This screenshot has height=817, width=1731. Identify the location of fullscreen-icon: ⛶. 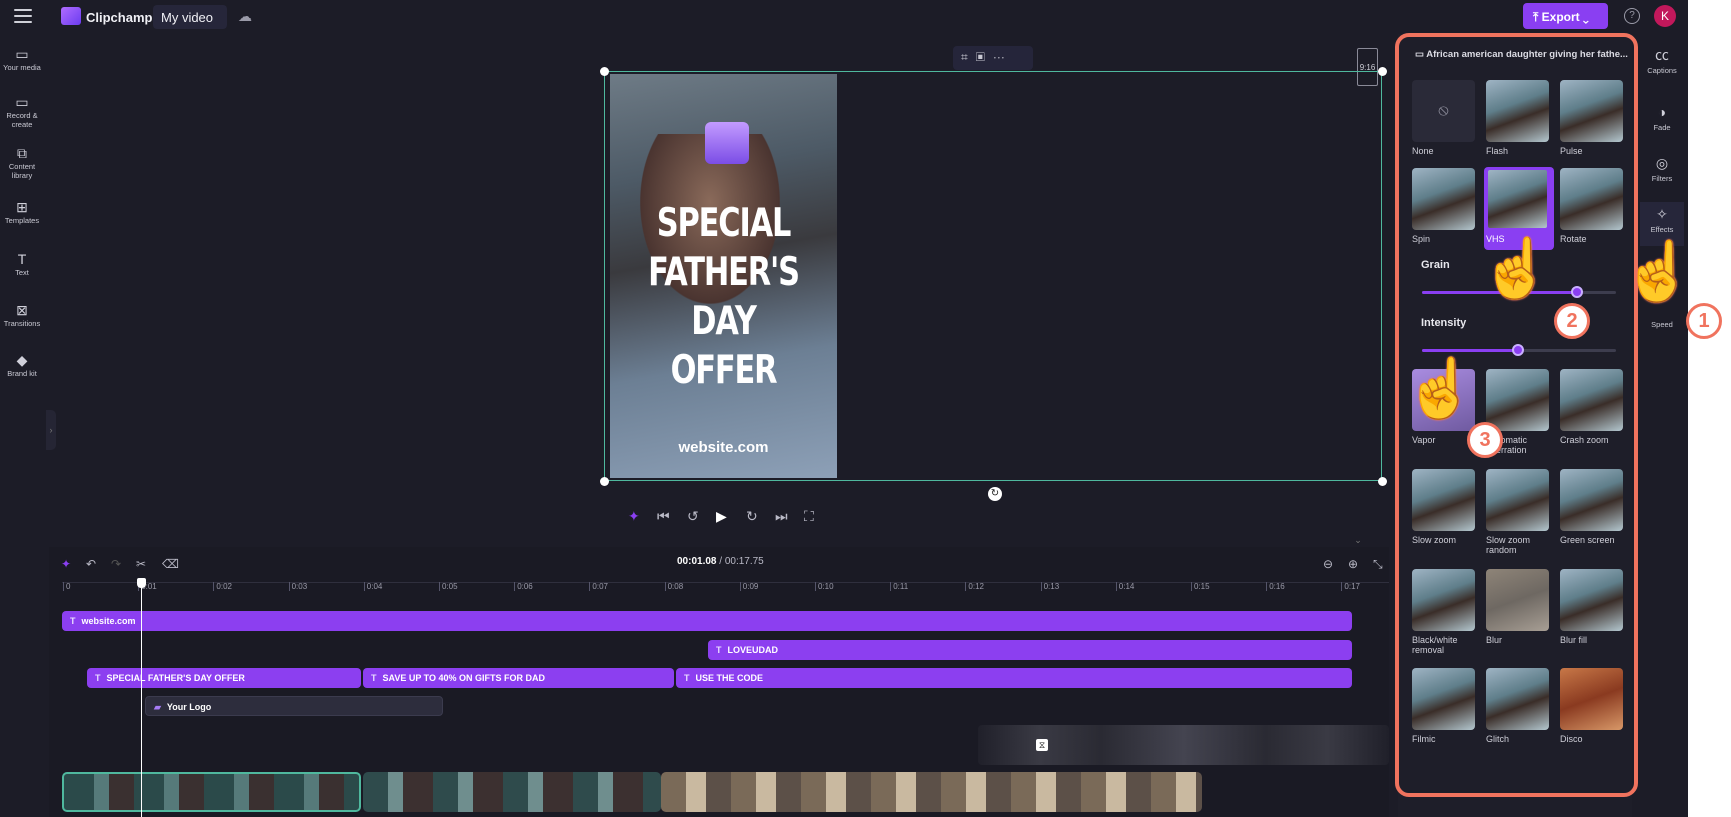
(809, 516).